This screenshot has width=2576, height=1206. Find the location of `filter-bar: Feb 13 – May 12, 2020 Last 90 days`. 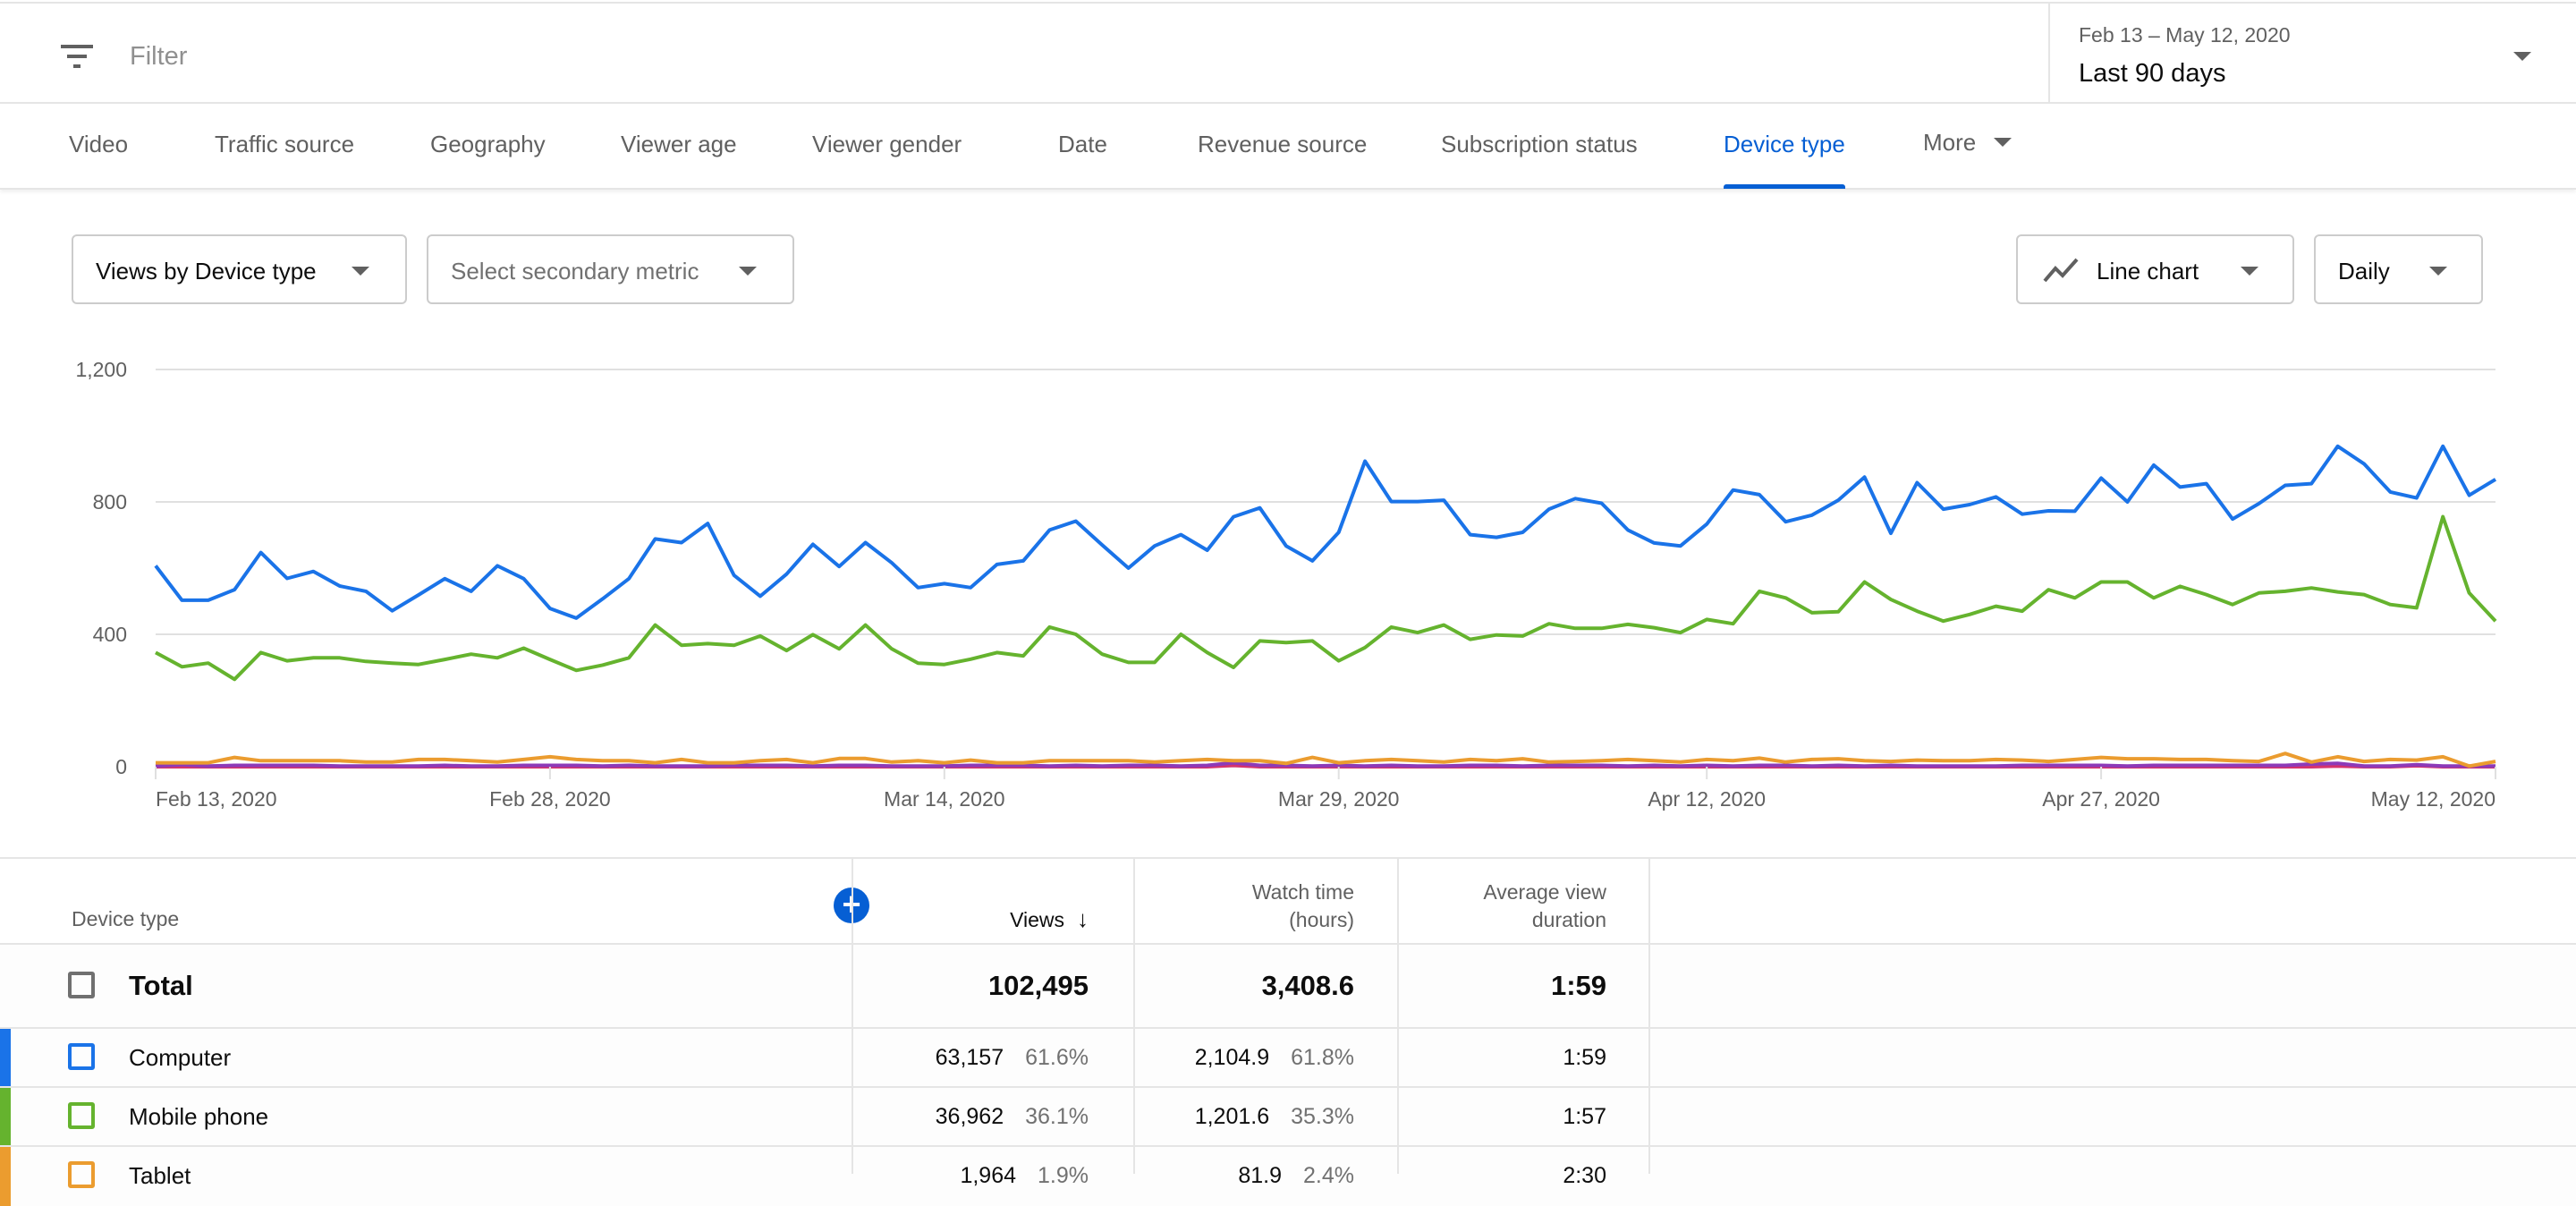

filter-bar: Feb 13 – May 12, 2020 Last 90 days is located at coordinates (1288, 53).